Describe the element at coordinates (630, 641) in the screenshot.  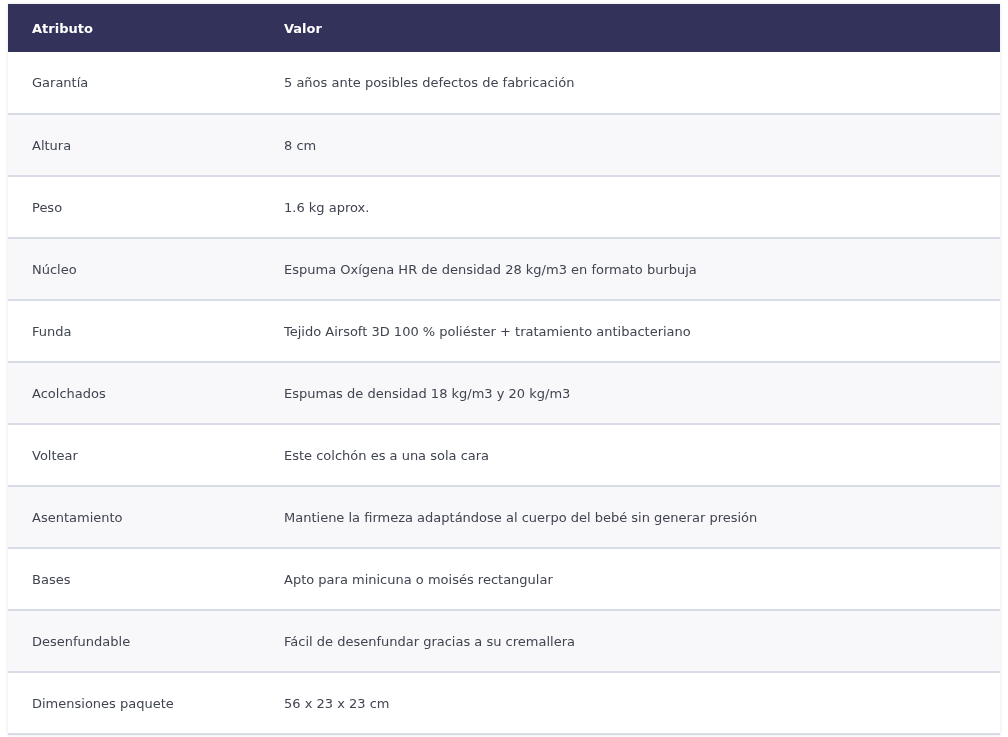
I see `table-cell: Fácil de desenfundar gracias a su cremallera` at that location.